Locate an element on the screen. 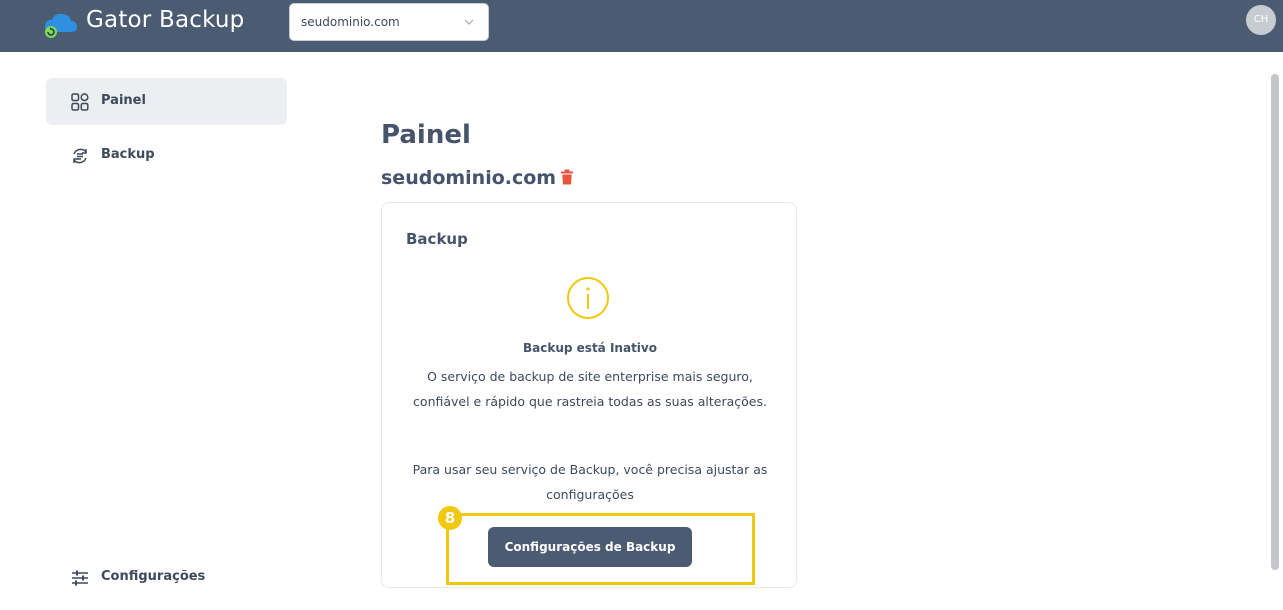 Image resolution: width=1283 pixels, height=610 pixels. sliders-icon is located at coordinates (80, 578).